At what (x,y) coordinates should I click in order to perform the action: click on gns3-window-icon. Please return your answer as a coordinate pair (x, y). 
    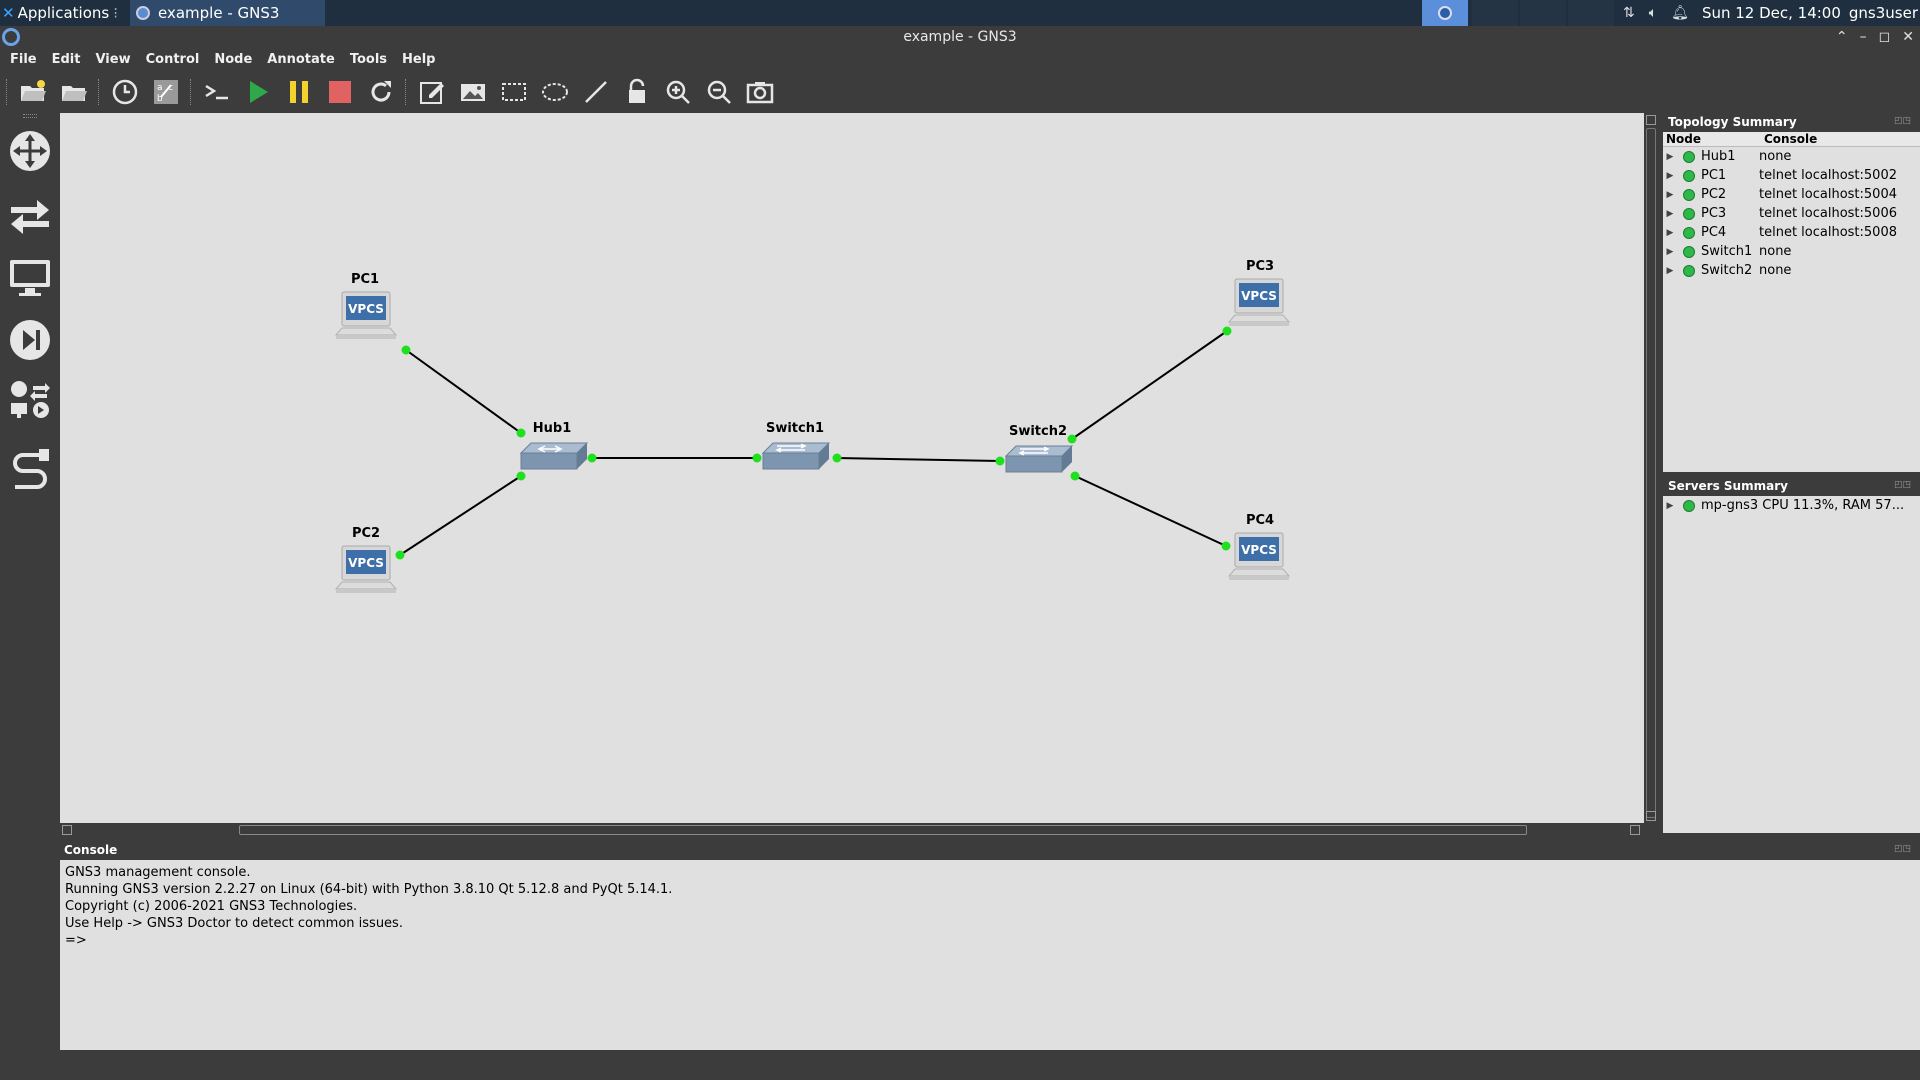
    Looking at the image, I should click on (11, 37).